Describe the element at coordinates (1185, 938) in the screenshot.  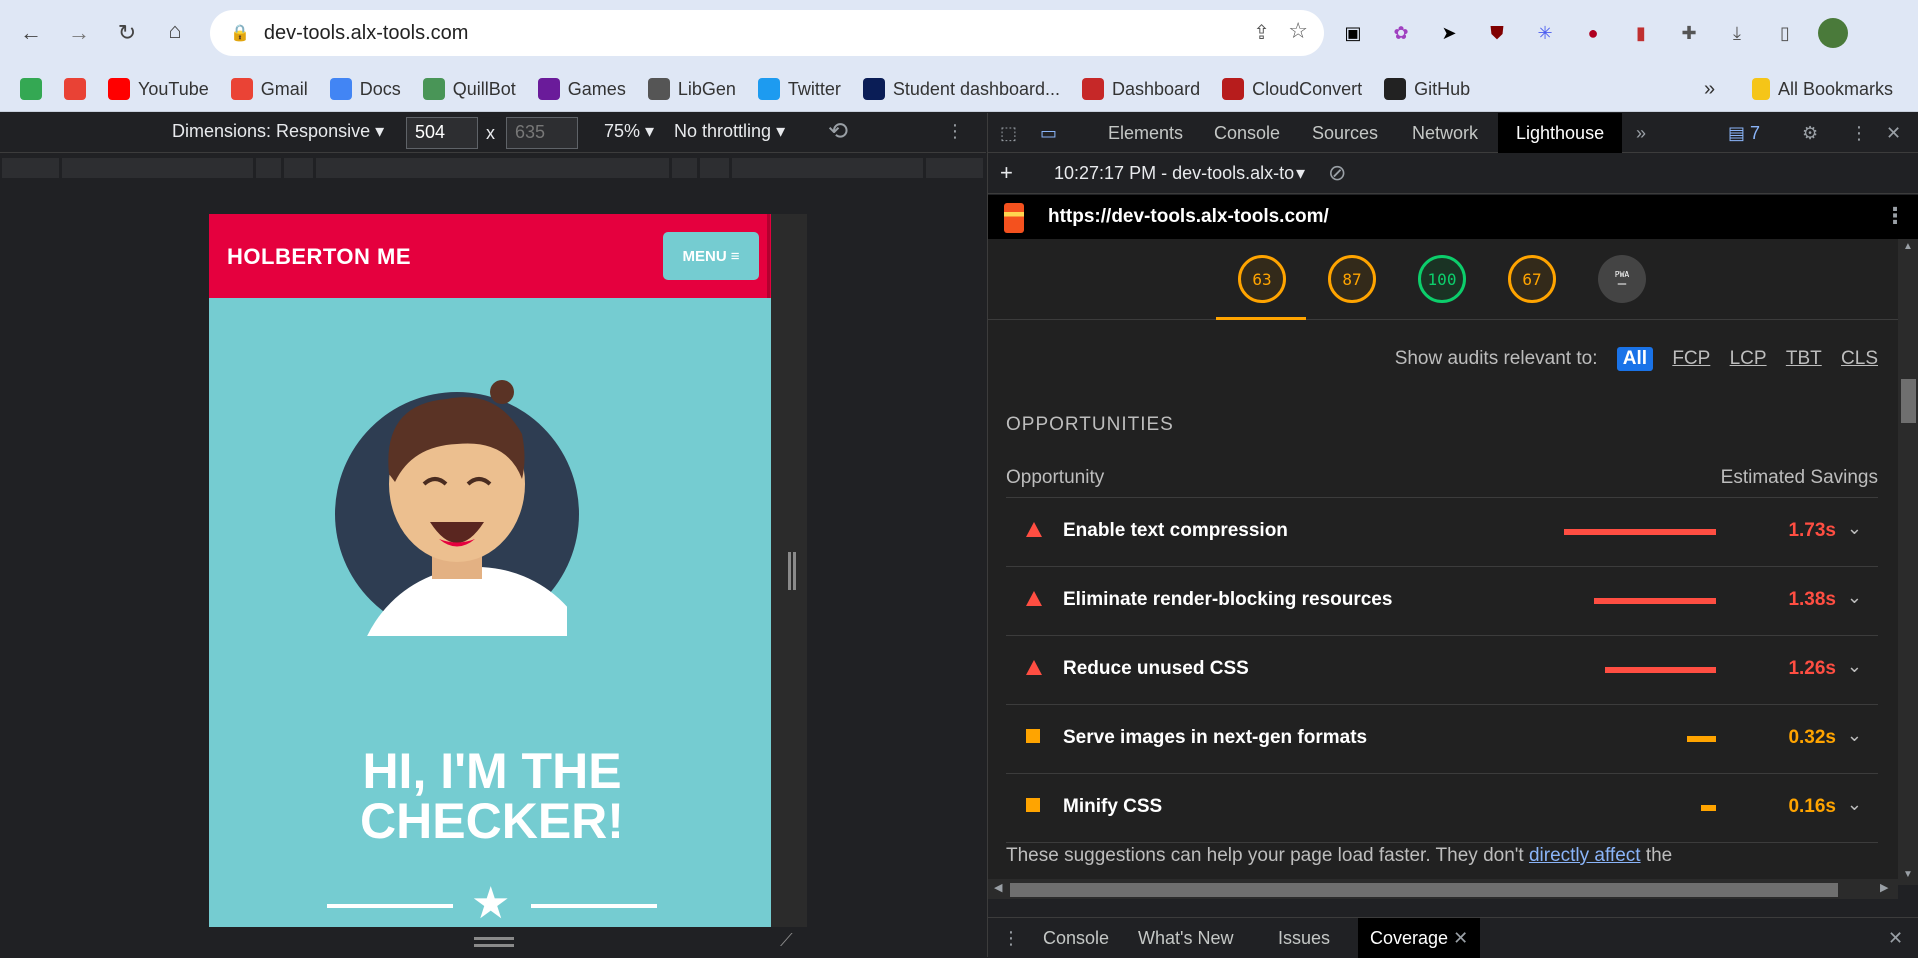
I see `drawer-tab-whats-new: What's New` at that location.